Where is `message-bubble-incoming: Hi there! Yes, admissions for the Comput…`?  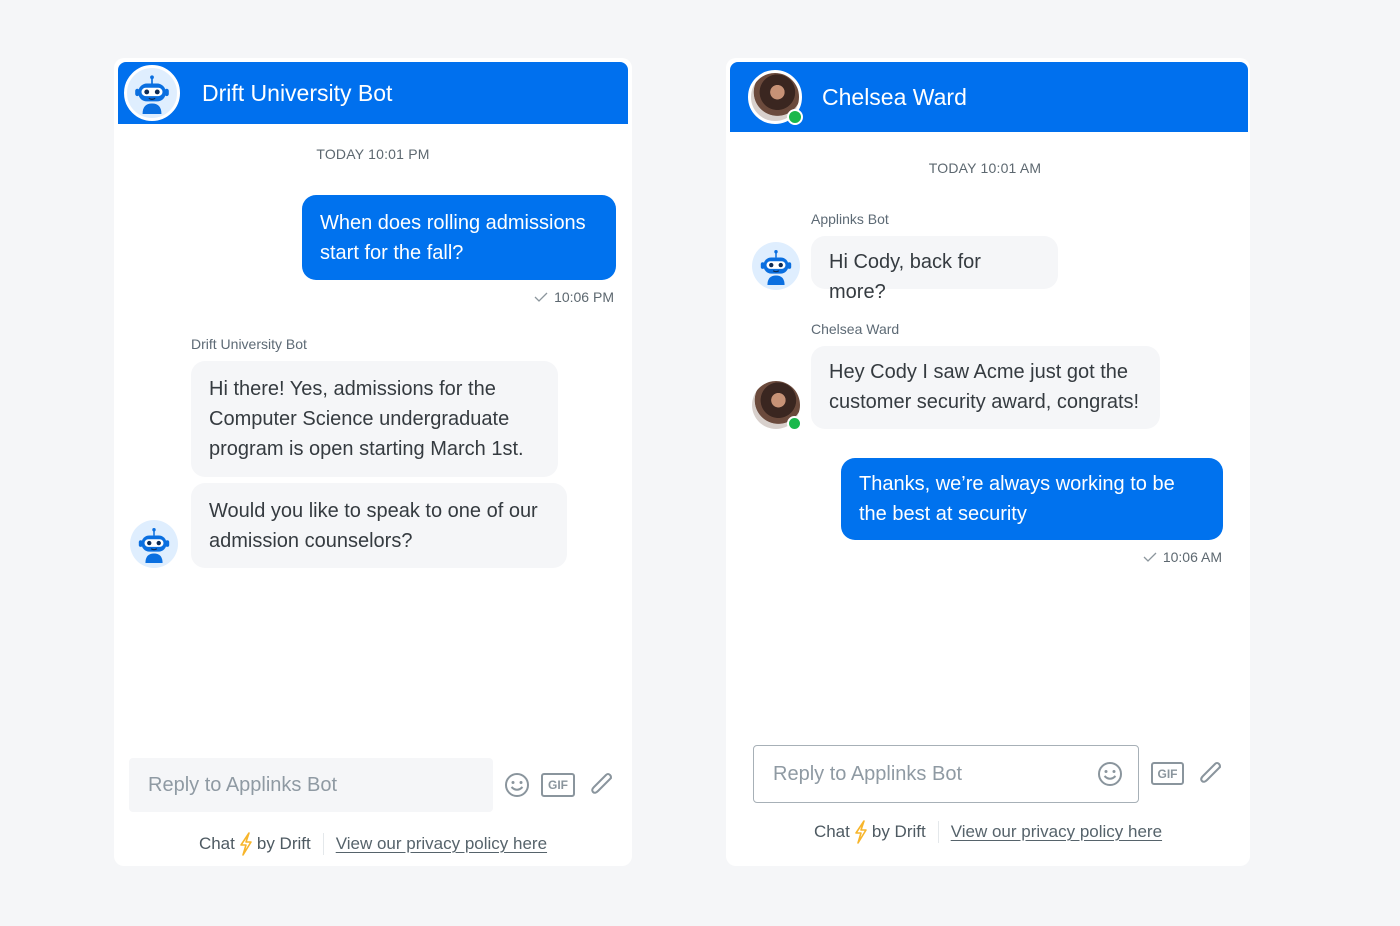
message-bubble-incoming: Hi there! Yes, admissions for the Comput… is located at coordinates (374, 419).